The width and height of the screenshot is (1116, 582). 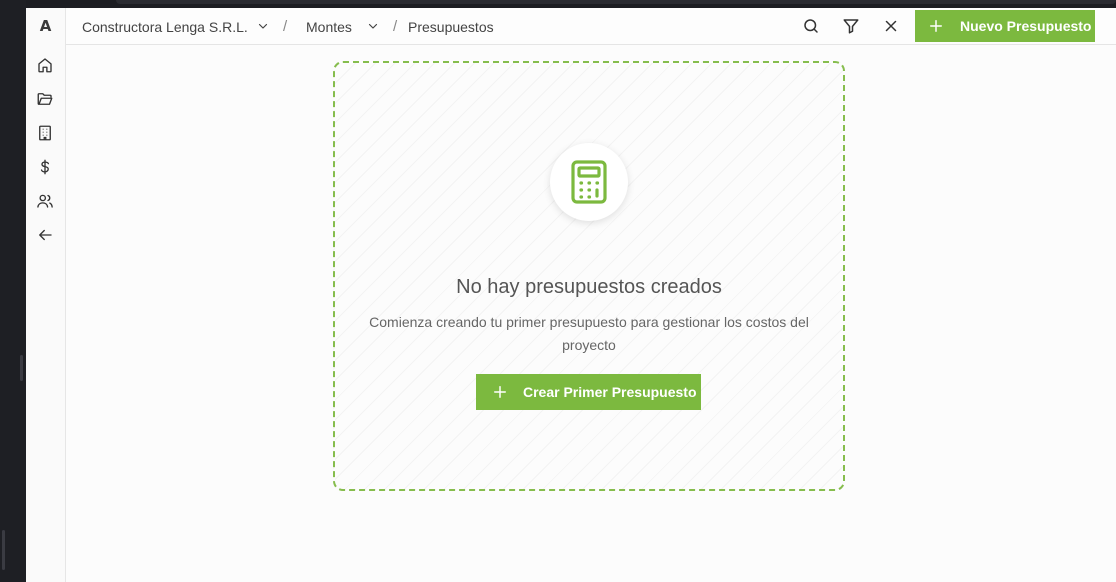 What do you see at coordinates (616, 2) in the screenshot?
I see `tab-hint` at bounding box center [616, 2].